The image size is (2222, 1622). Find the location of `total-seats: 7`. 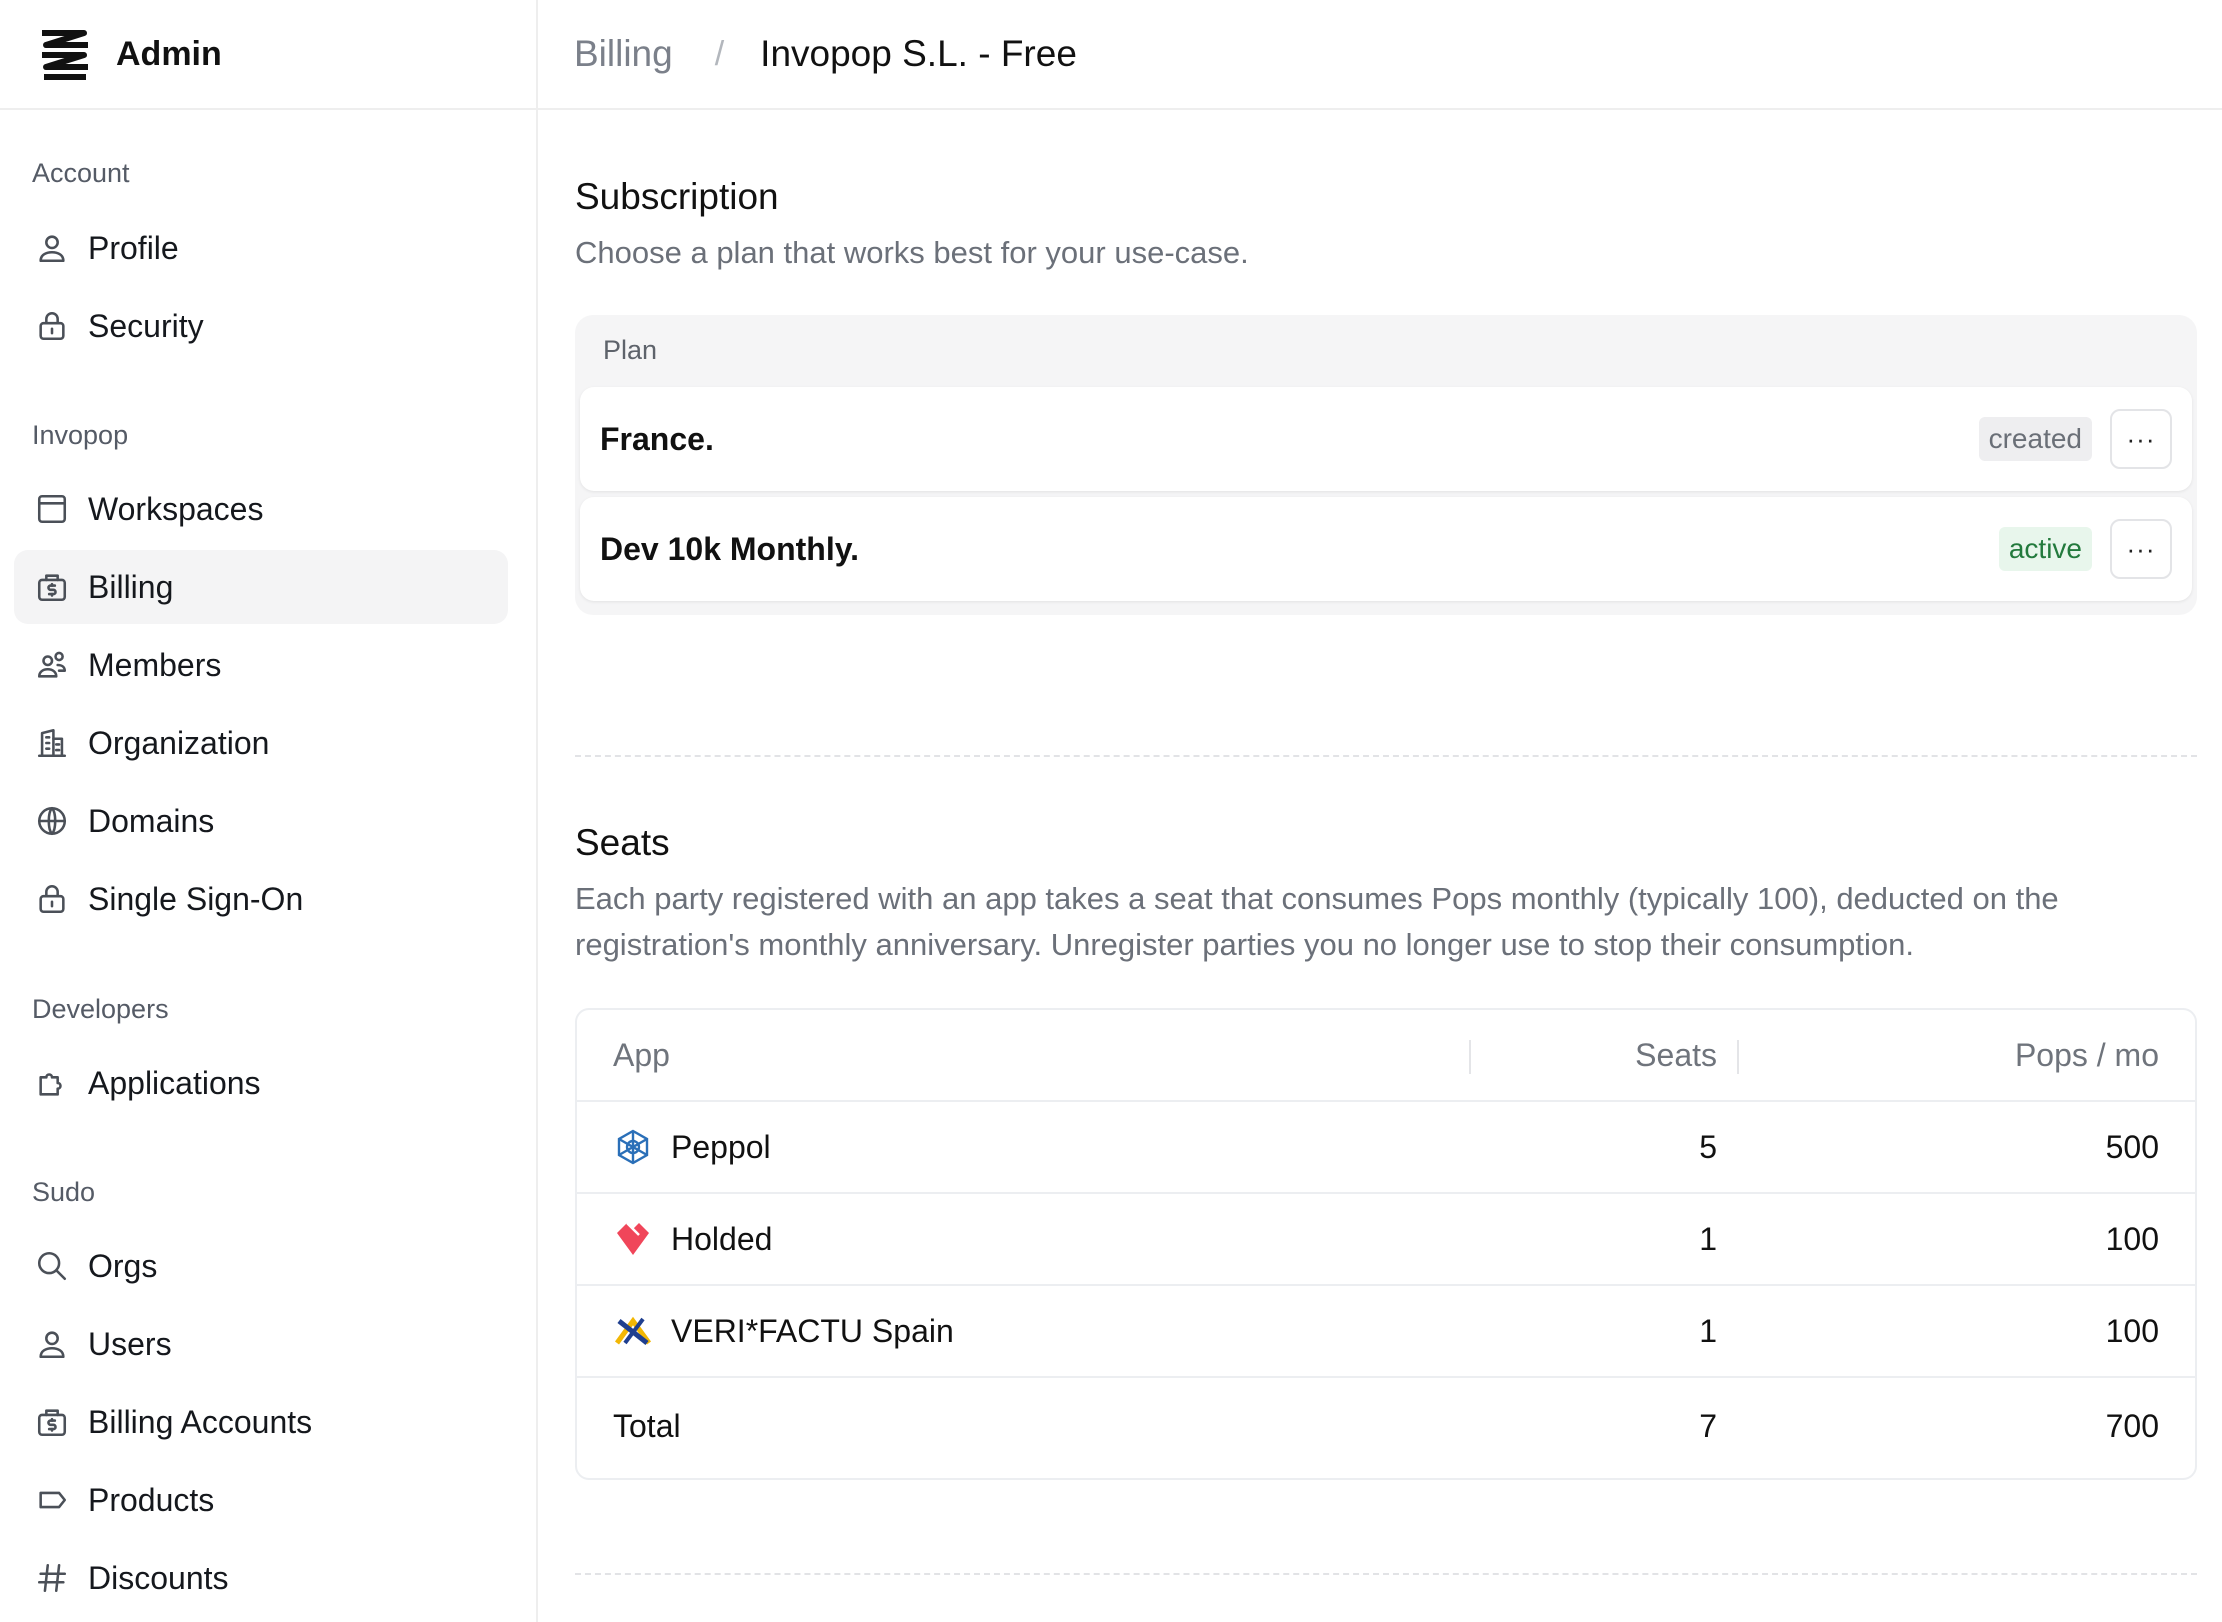

total-seats: 7 is located at coordinates (1708, 1425).